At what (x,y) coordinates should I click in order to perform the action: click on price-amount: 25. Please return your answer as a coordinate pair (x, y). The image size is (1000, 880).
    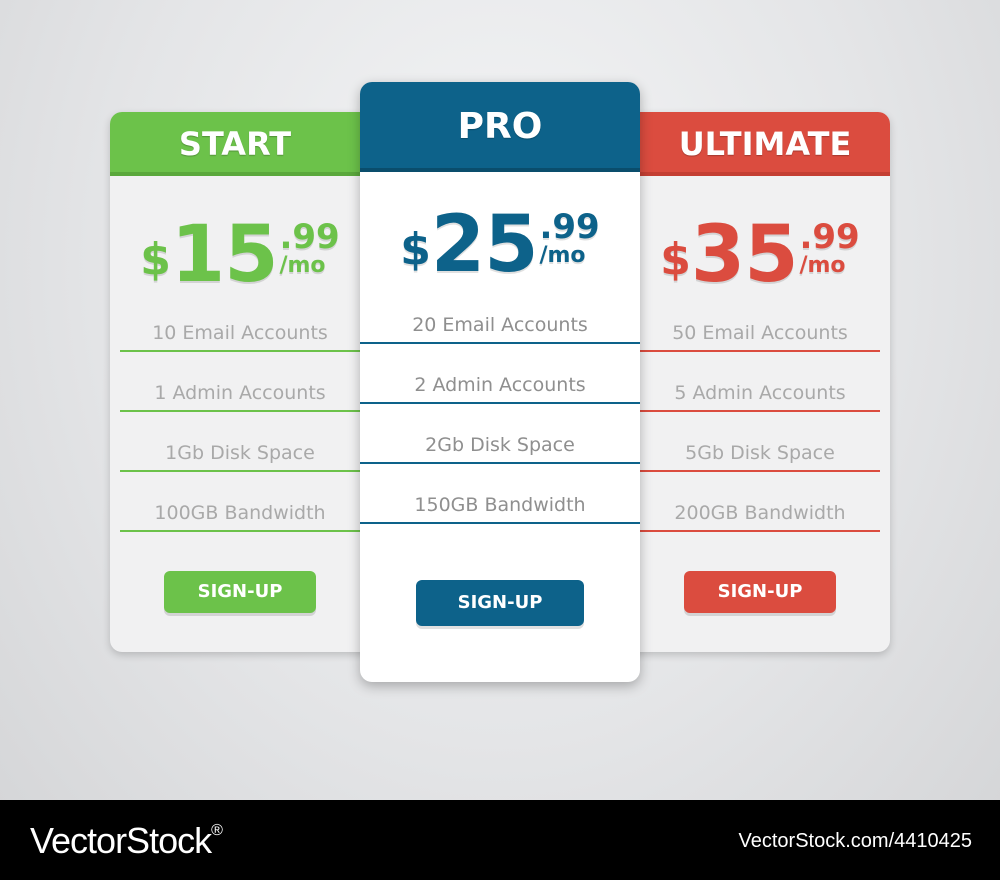
    Looking at the image, I should click on (484, 245).